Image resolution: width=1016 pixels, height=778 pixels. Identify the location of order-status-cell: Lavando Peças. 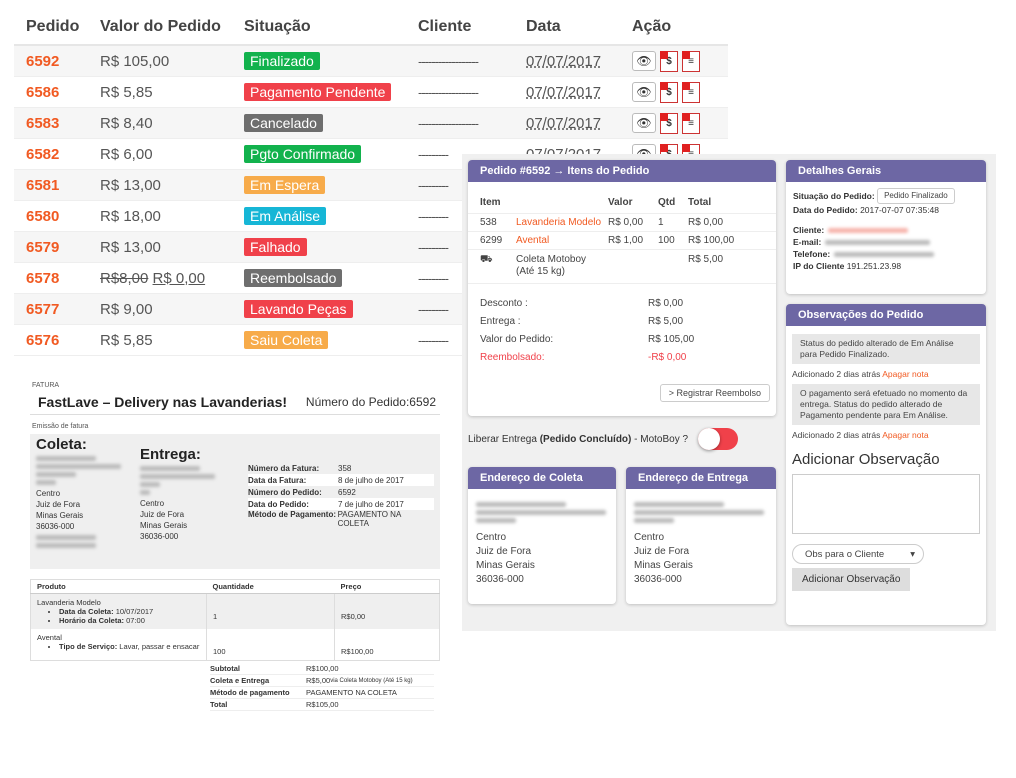
(320, 309).